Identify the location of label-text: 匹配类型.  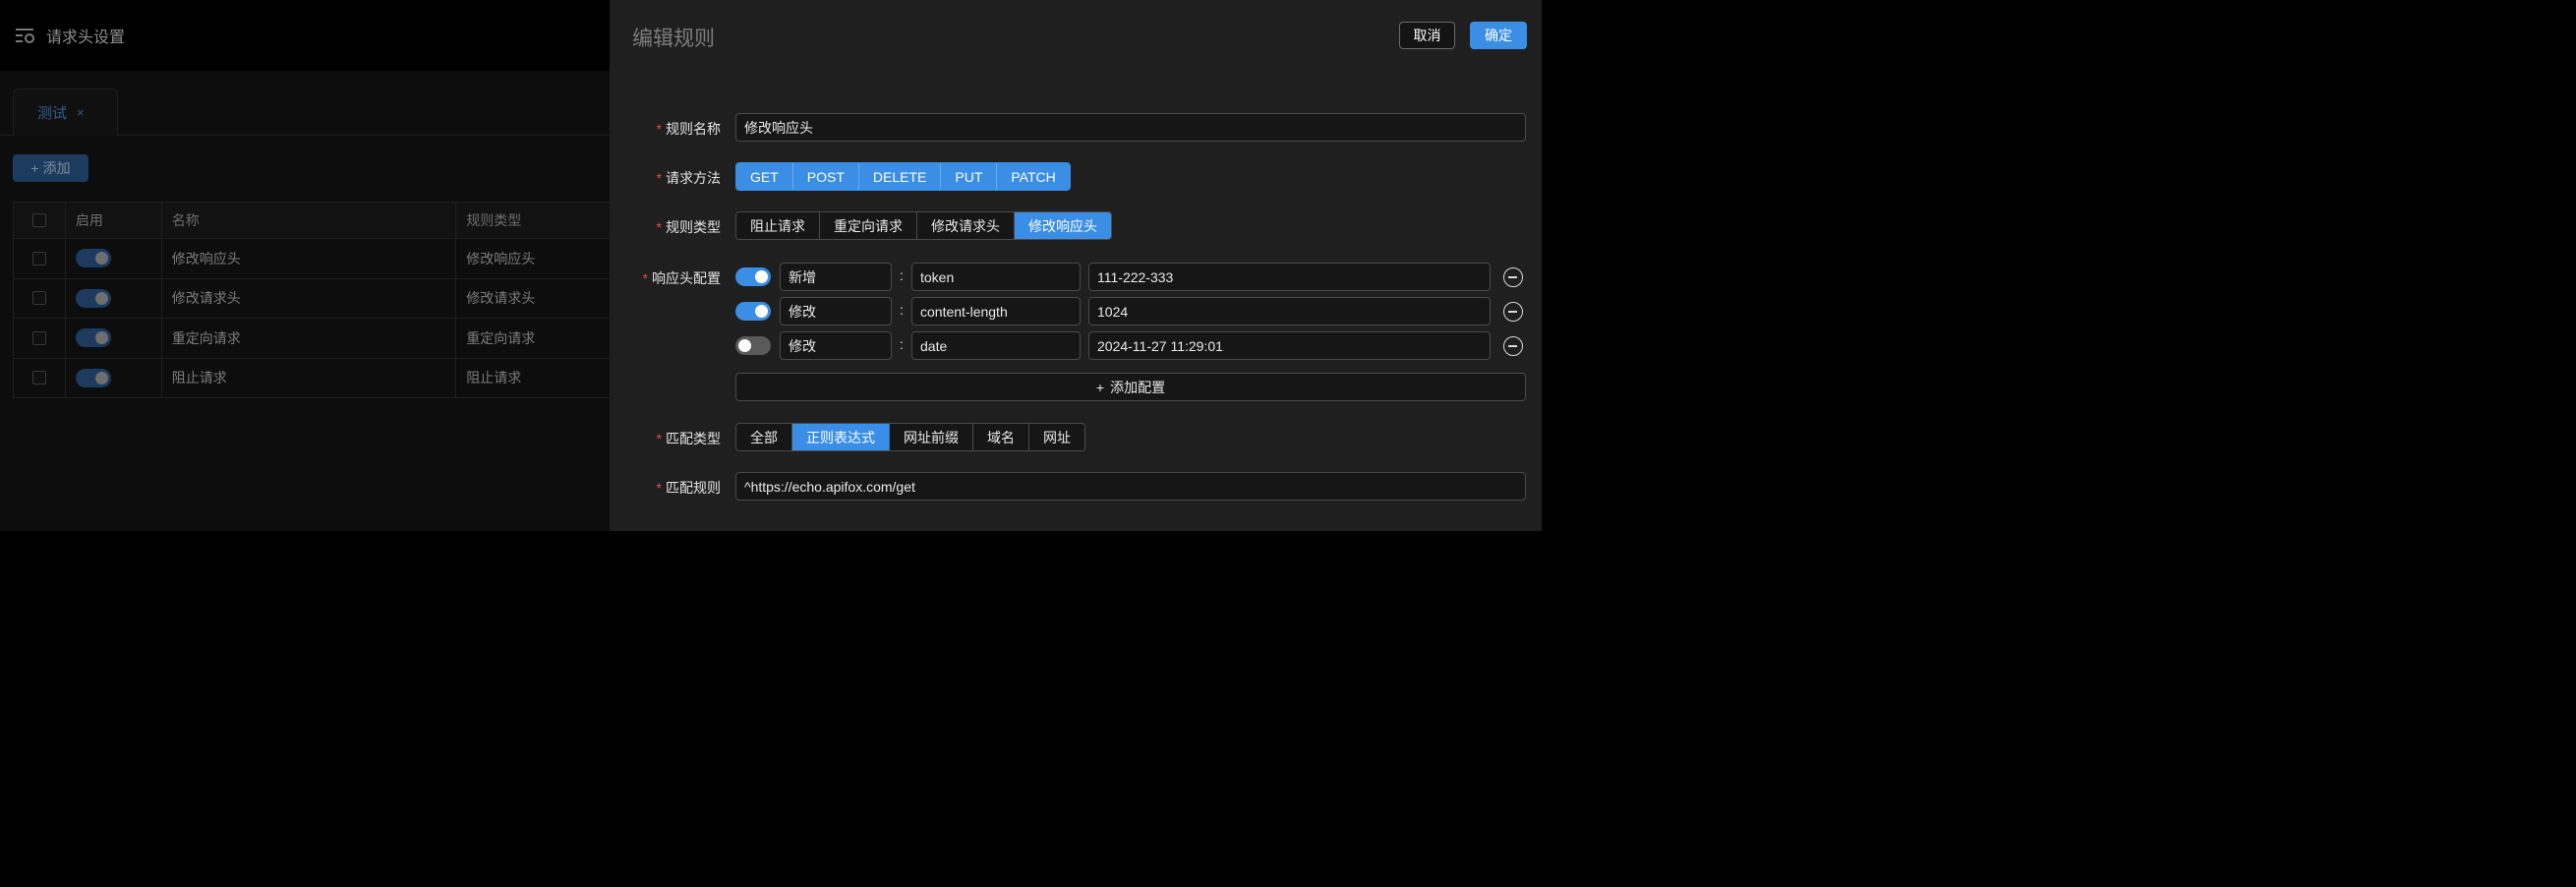
(693, 439).